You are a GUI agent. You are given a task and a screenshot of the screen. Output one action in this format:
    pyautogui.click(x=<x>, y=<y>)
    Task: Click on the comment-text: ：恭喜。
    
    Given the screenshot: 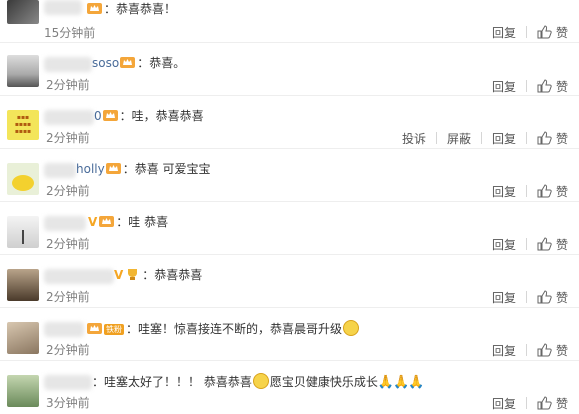 What is the action you would take?
    pyautogui.click(x=161, y=63)
    